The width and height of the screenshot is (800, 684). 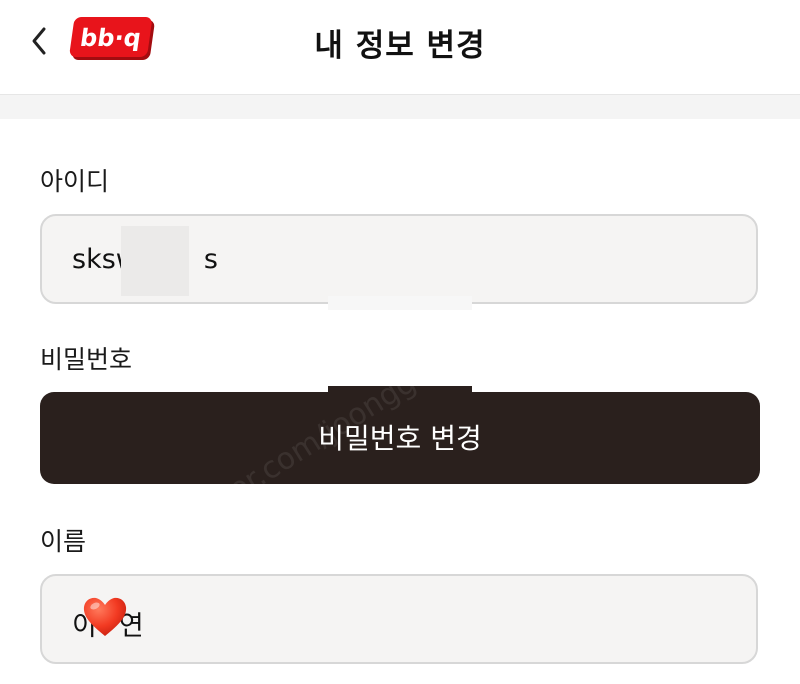 What do you see at coordinates (86, 359) in the screenshot?
I see `password-label: 비밀번호` at bounding box center [86, 359].